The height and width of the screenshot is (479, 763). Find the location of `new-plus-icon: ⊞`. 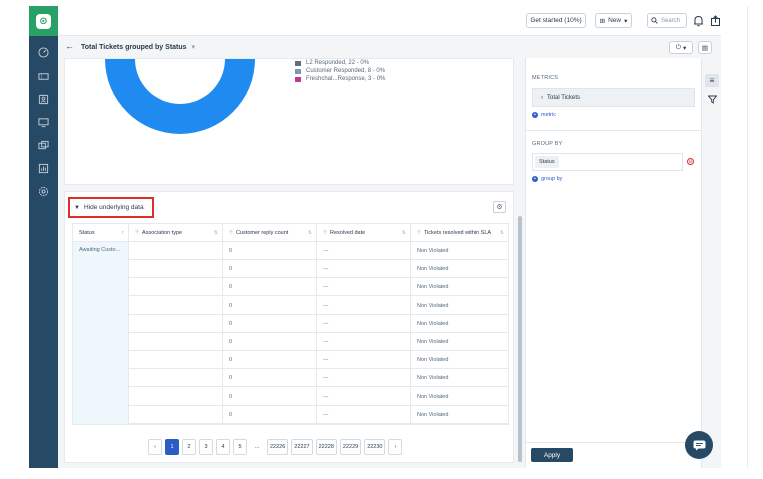

new-plus-icon: ⊞ is located at coordinates (602, 21).